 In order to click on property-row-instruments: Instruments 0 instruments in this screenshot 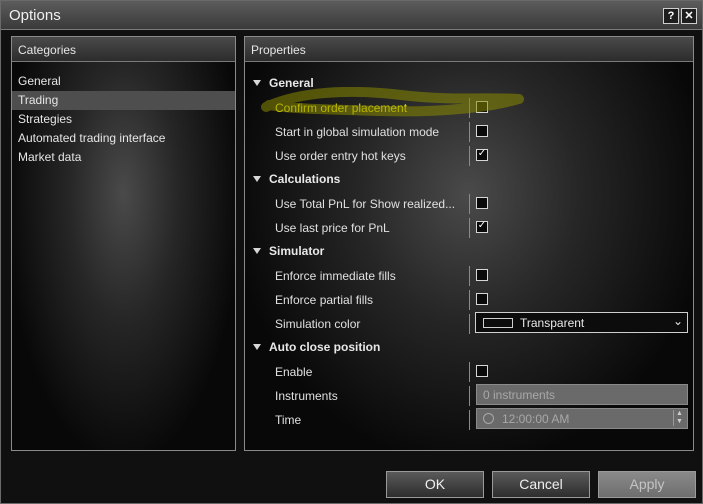, I will do `click(469, 395)`.